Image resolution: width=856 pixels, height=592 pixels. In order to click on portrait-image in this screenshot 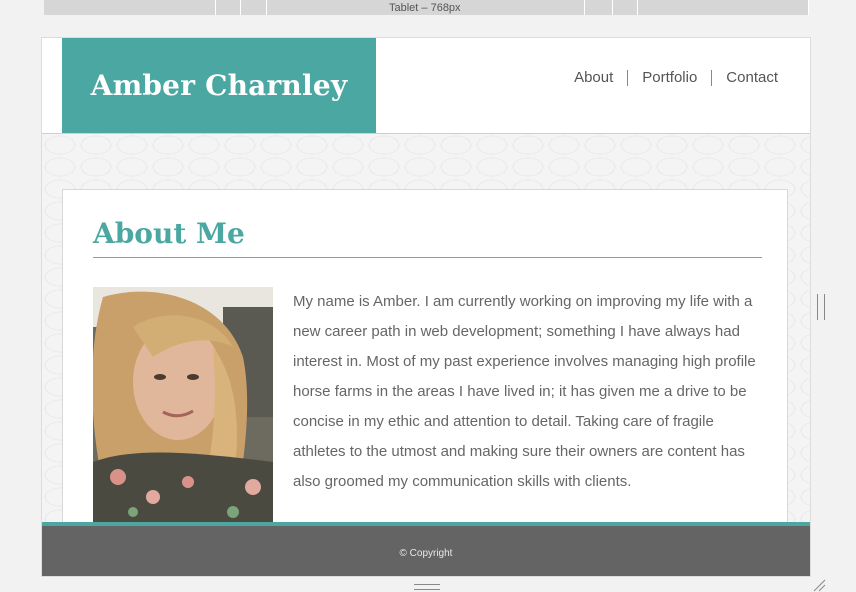, I will do `click(183, 407)`.